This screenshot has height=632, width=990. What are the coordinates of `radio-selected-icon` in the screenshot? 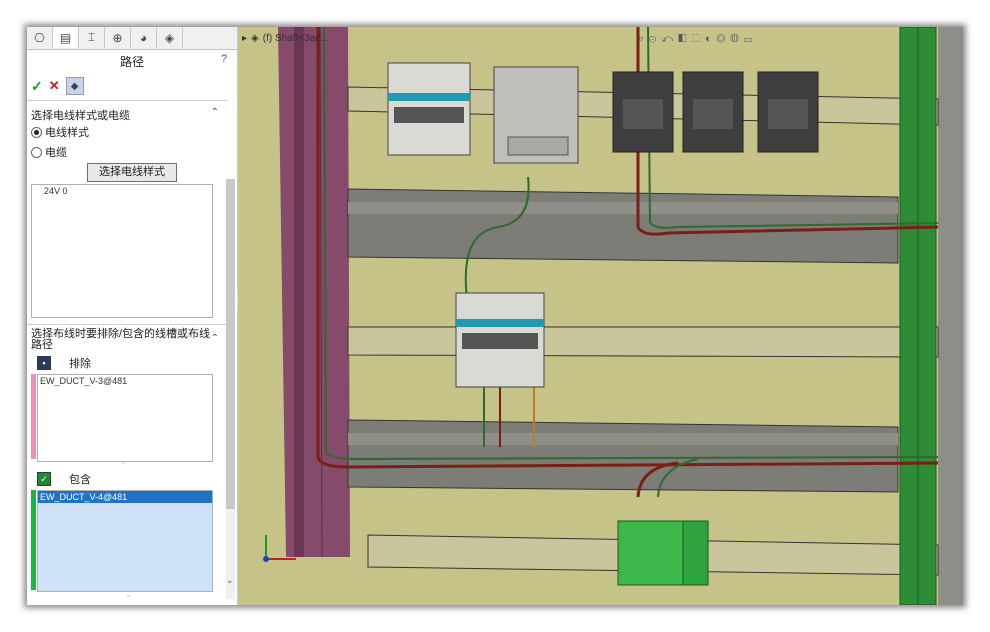 It's located at (36, 132).